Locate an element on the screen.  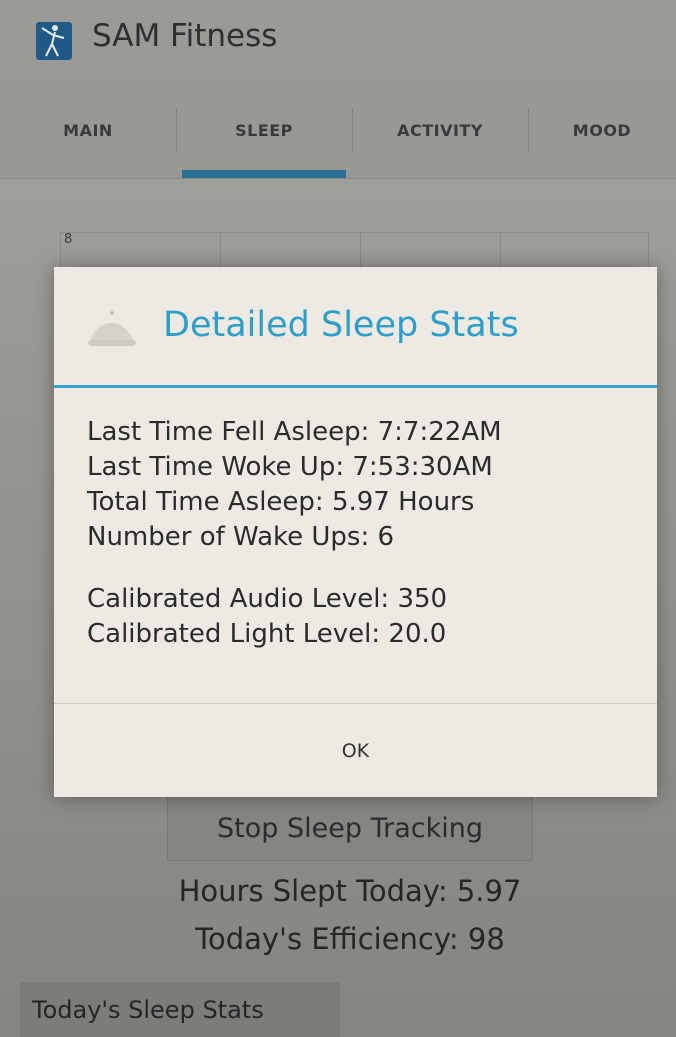
stat-audio-level: Calibrated Audio Level: 350 is located at coordinates (267, 599).